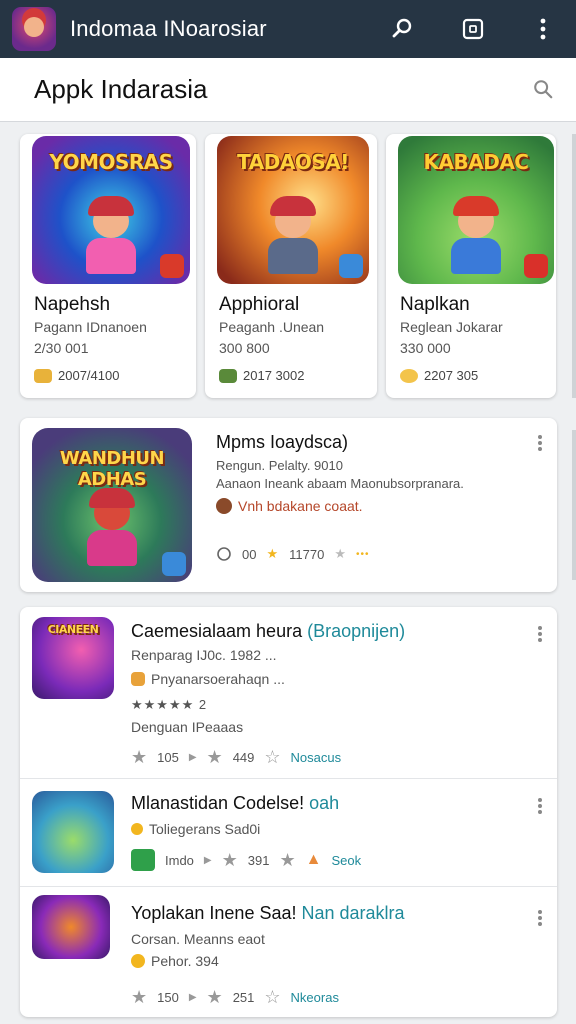 Image resolution: width=576 pixels, height=1024 pixels. What do you see at coordinates (307, 554) in the screenshot?
I see `rating-count: 11770` at bounding box center [307, 554].